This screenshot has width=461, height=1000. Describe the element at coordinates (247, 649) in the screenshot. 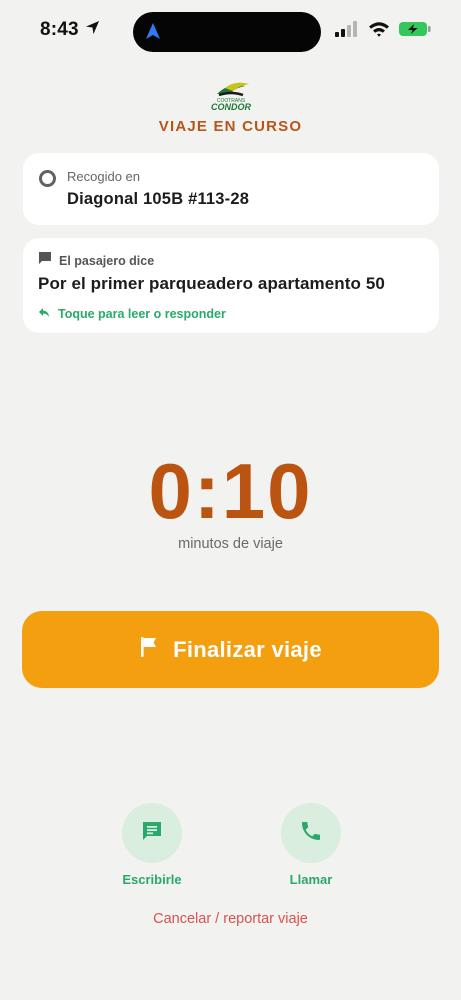

I see `finish-trip-label: Finalizar viaje` at that location.